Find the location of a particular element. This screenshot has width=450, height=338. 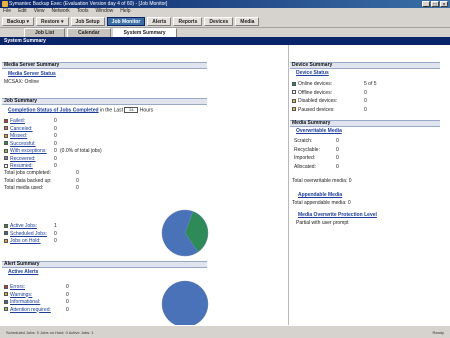

total-overwritable: Total overwritable media: 0 is located at coordinates (322, 181).